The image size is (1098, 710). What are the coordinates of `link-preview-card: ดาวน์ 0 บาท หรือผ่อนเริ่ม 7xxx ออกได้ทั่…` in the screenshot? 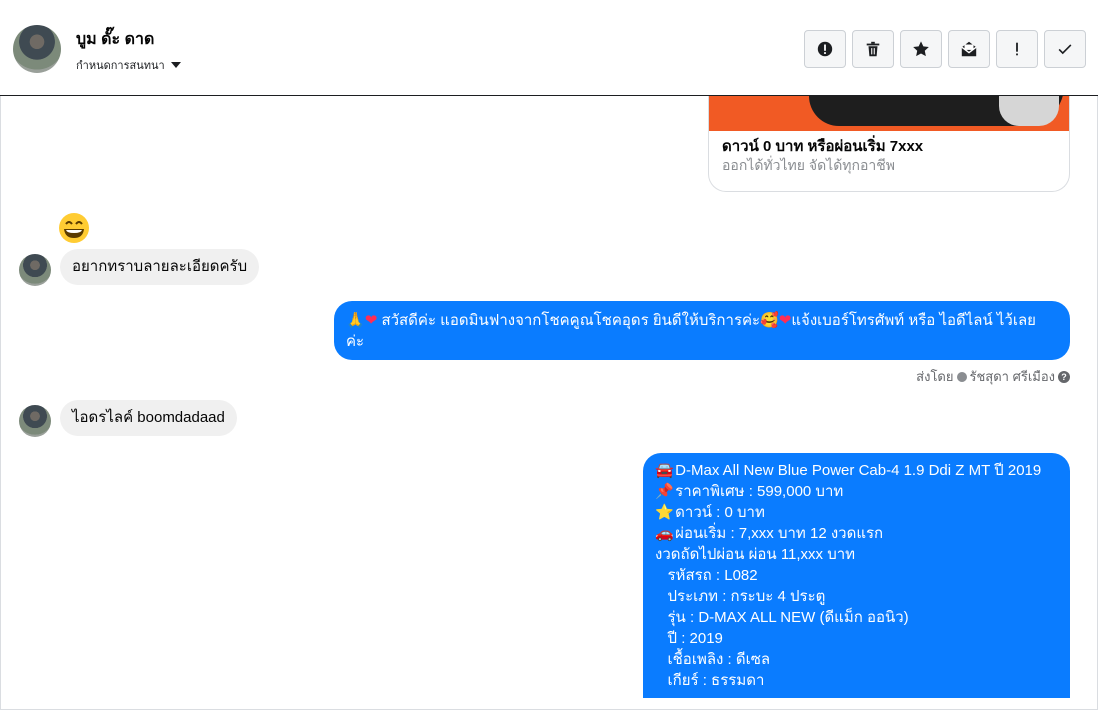 It's located at (889, 144).